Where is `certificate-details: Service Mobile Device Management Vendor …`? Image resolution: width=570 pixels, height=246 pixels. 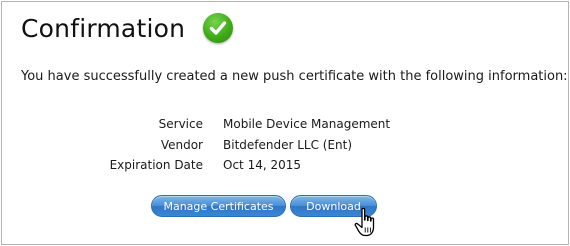
certificate-details: Service Mobile Device Management Vendor … is located at coordinates (241, 145).